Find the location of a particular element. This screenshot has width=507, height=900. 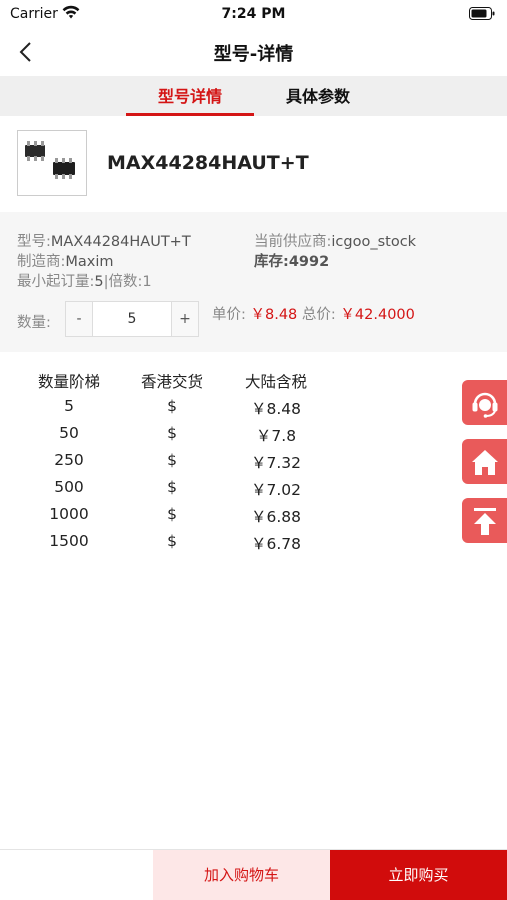

quantity-stepper: - + is located at coordinates (132, 319).